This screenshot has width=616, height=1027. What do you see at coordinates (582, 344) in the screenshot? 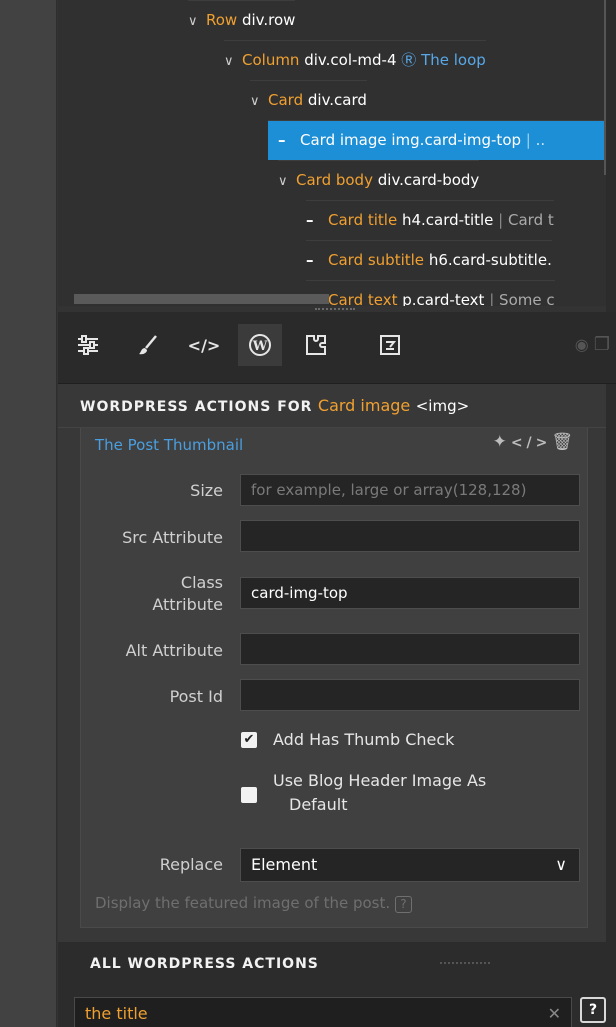
I see `eye-icon: ◉` at bounding box center [582, 344].